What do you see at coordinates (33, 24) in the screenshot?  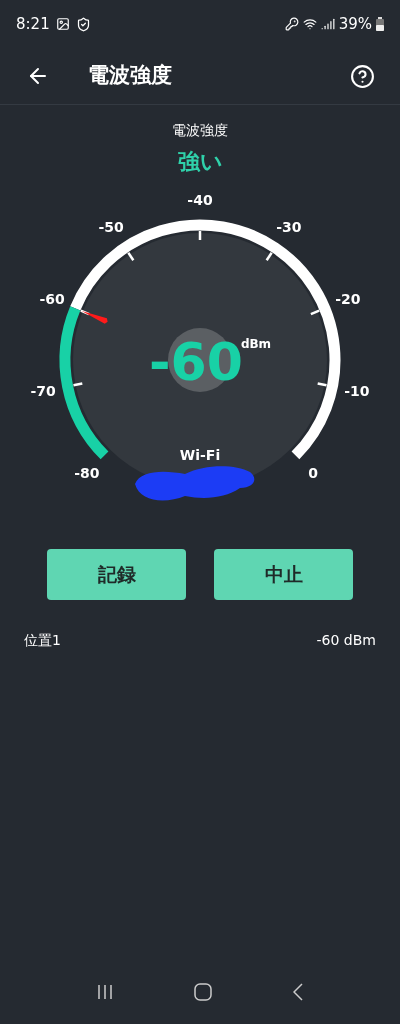 I see `status-time: 8:21` at bounding box center [33, 24].